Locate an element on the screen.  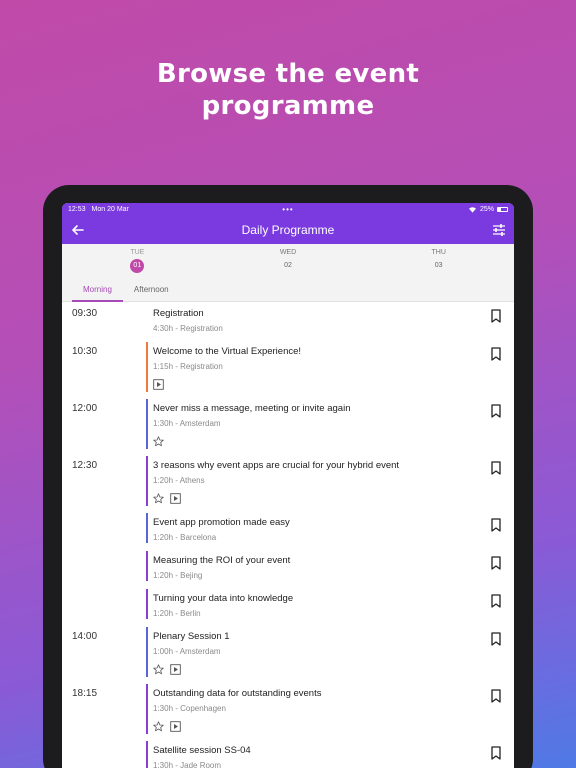
session-time: 12:00 is located at coordinates (85, 408).